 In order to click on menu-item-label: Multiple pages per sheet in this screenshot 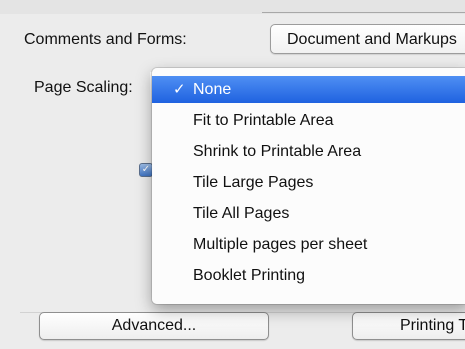, I will do `click(280, 244)`.